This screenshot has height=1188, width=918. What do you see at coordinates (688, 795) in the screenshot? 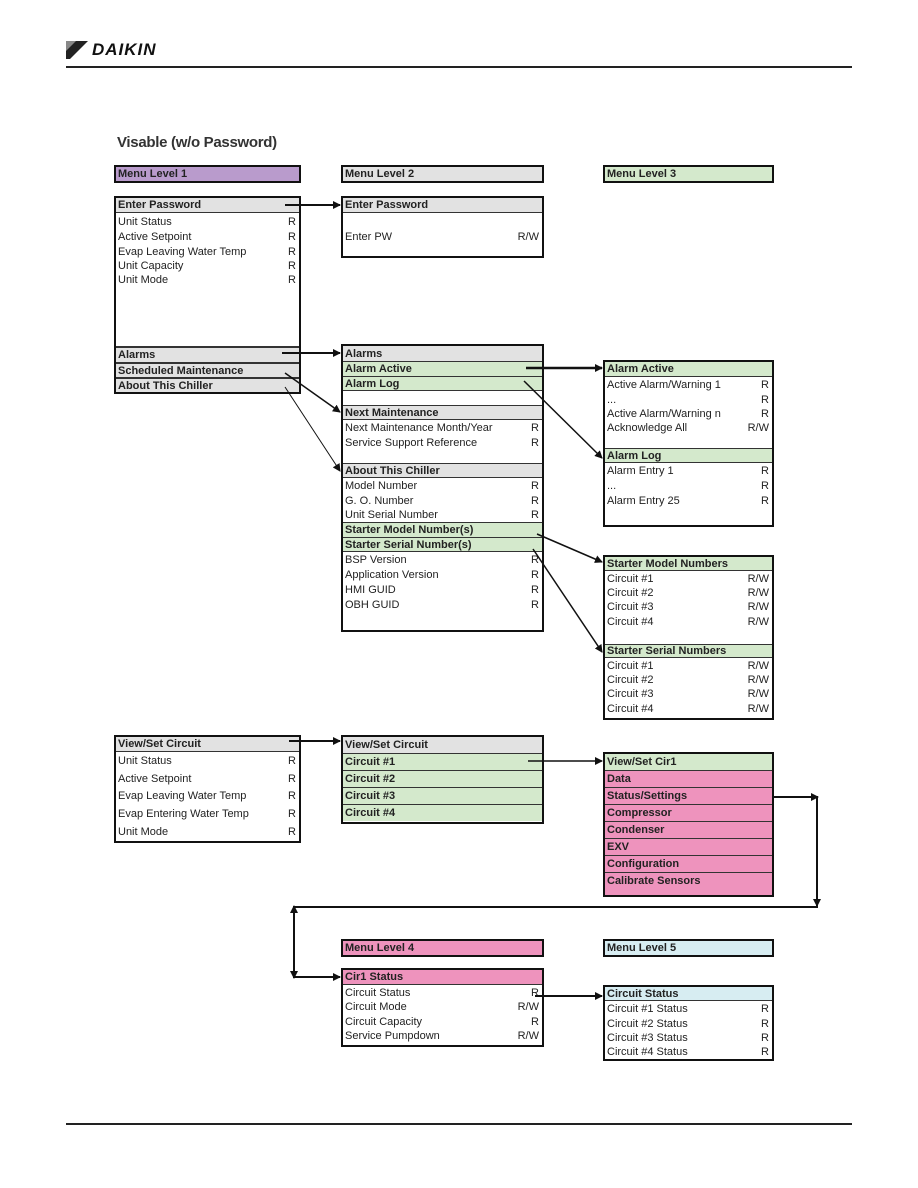
I see `menu-item-status-settings: Status/Settings` at bounding box center [688, 795].